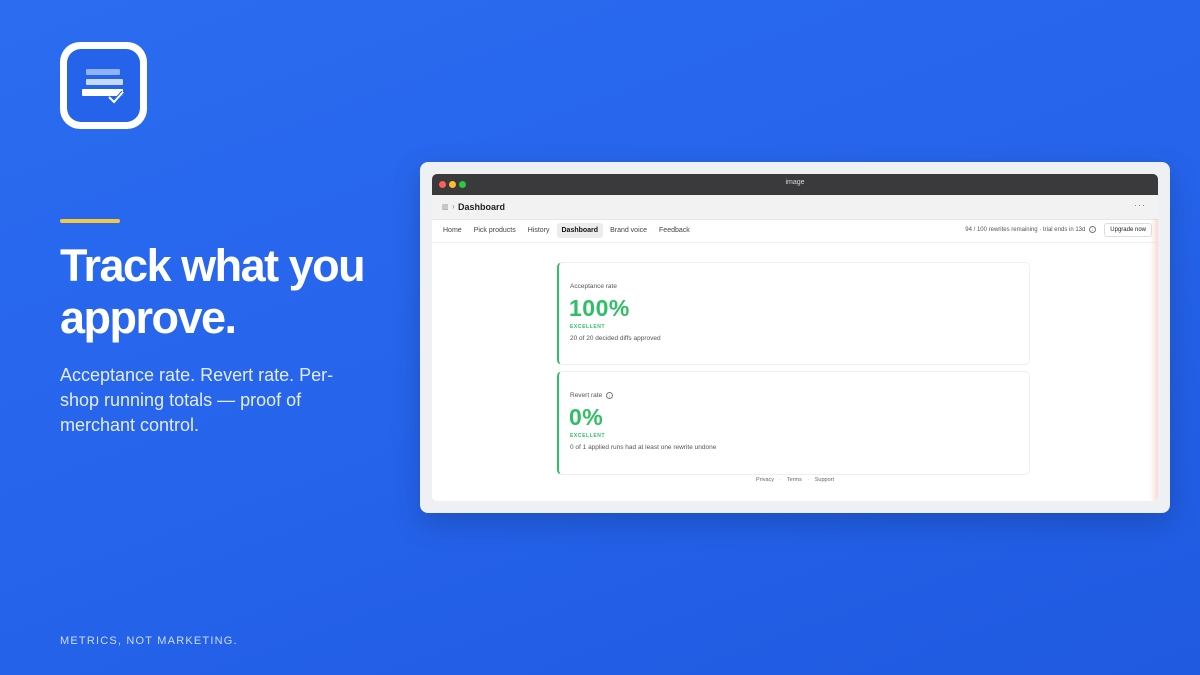  Describe the element at coordinates (90, 221) in the screenshot. I see `accent-divider` at that location.